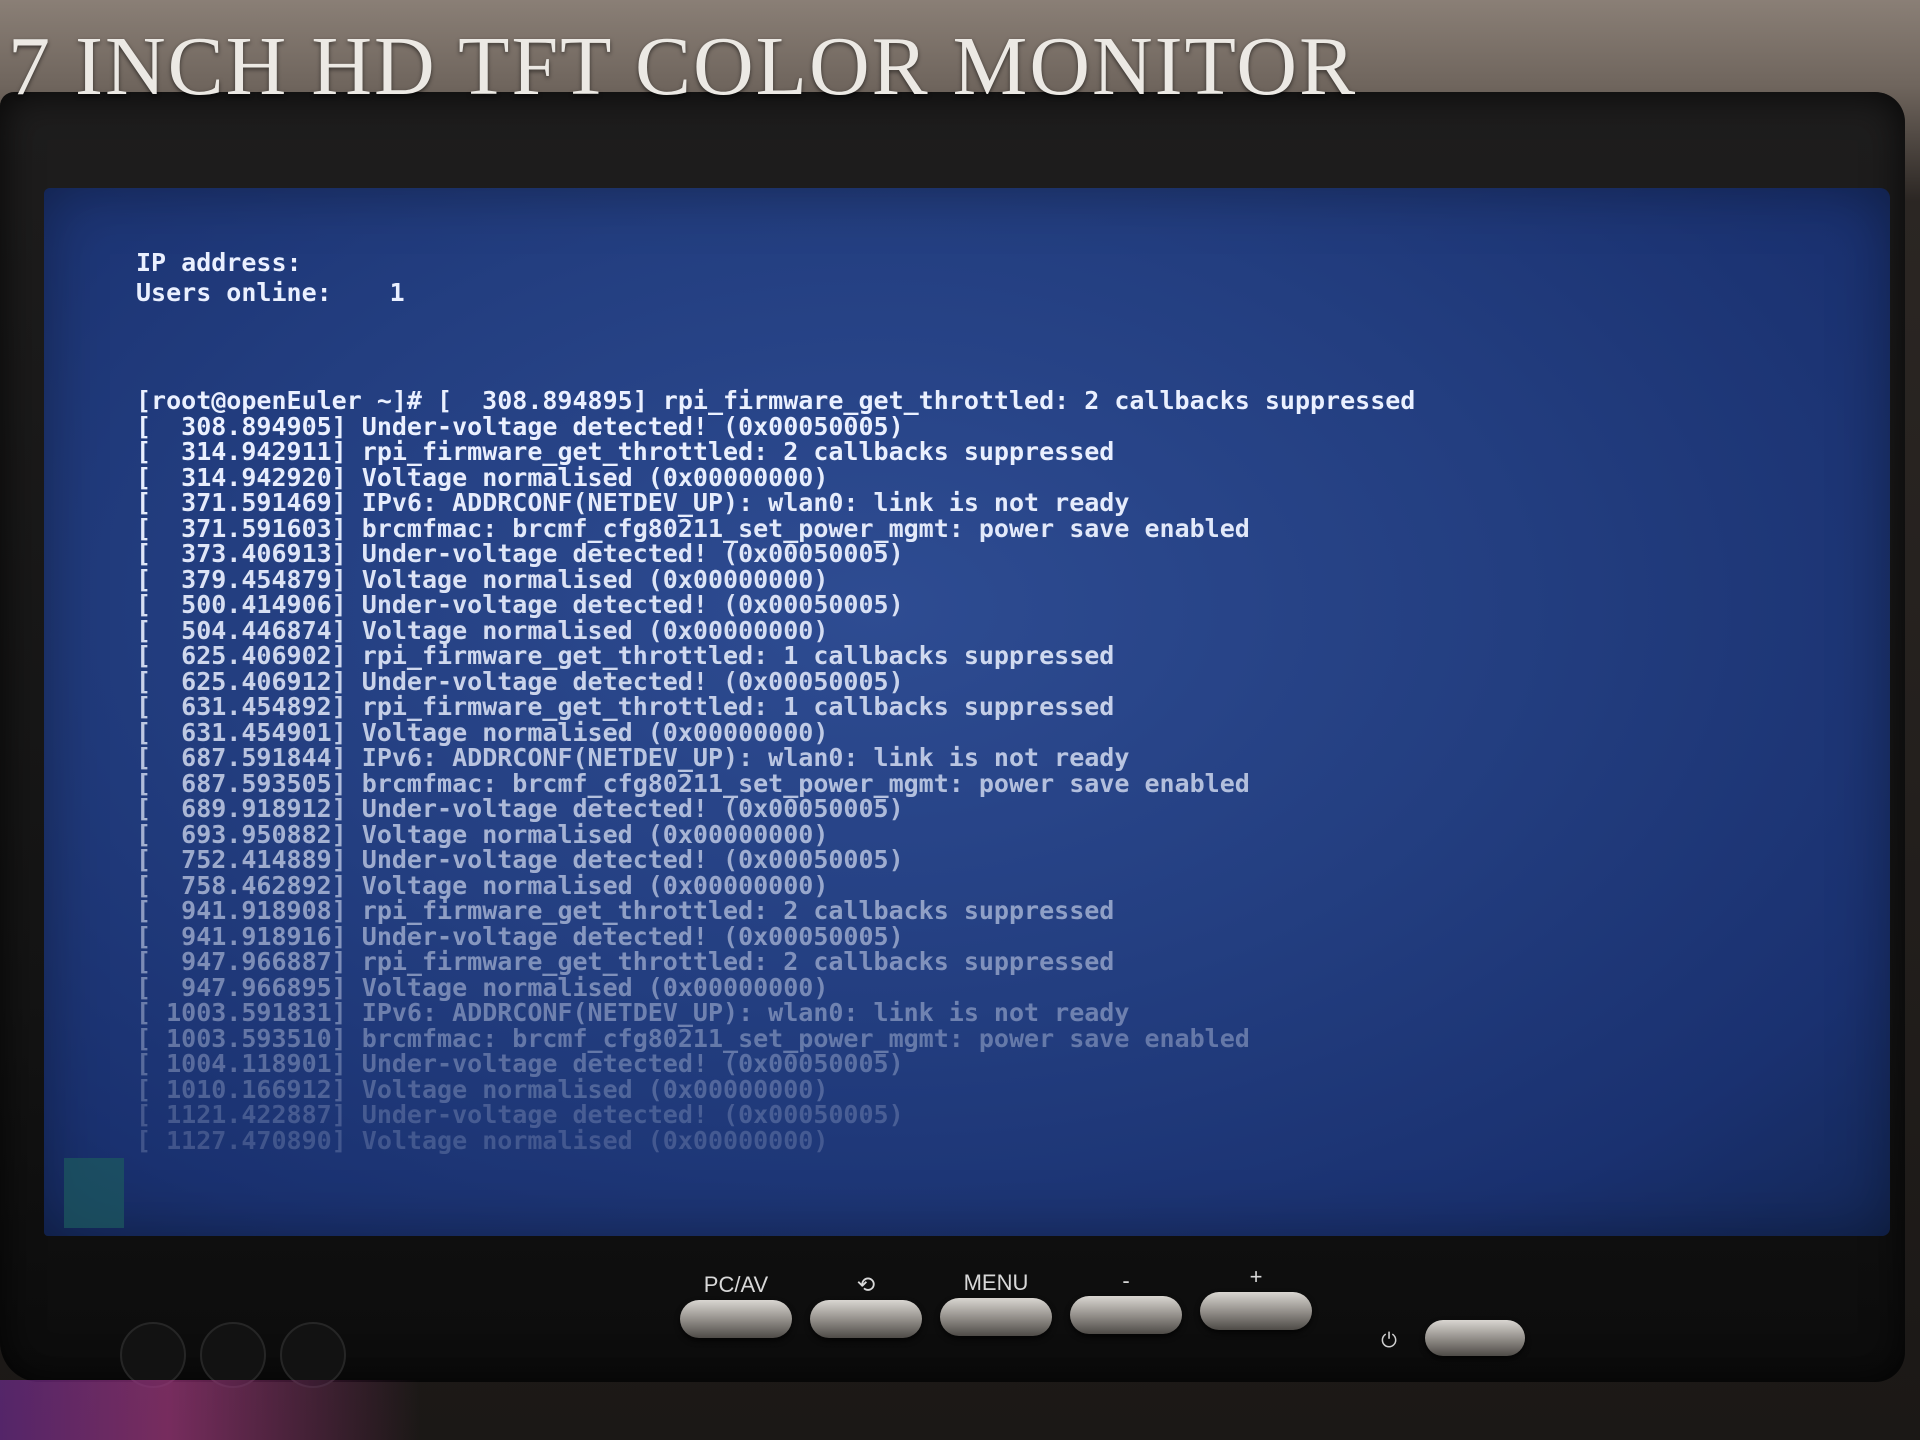  I want to click on rotate-icon: ⟲, so click(866, 1284).